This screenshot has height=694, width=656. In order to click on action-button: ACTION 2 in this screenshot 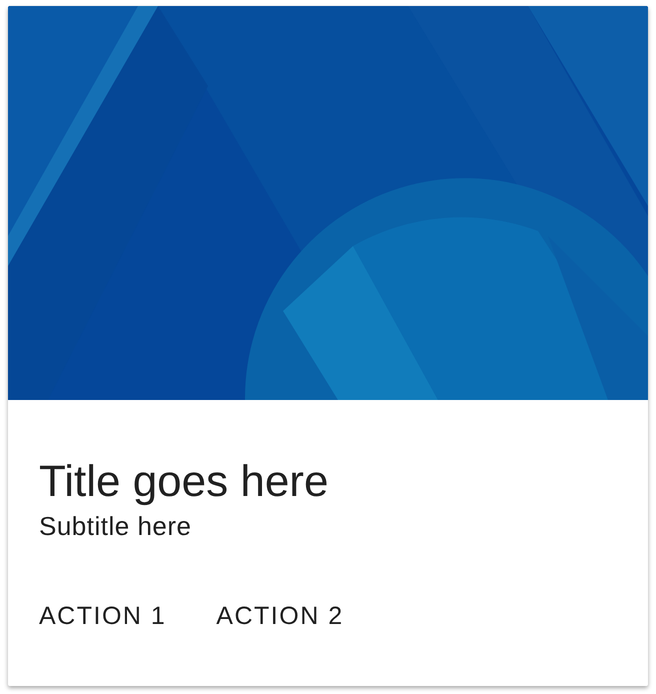, I will do `click(280, 616)`.